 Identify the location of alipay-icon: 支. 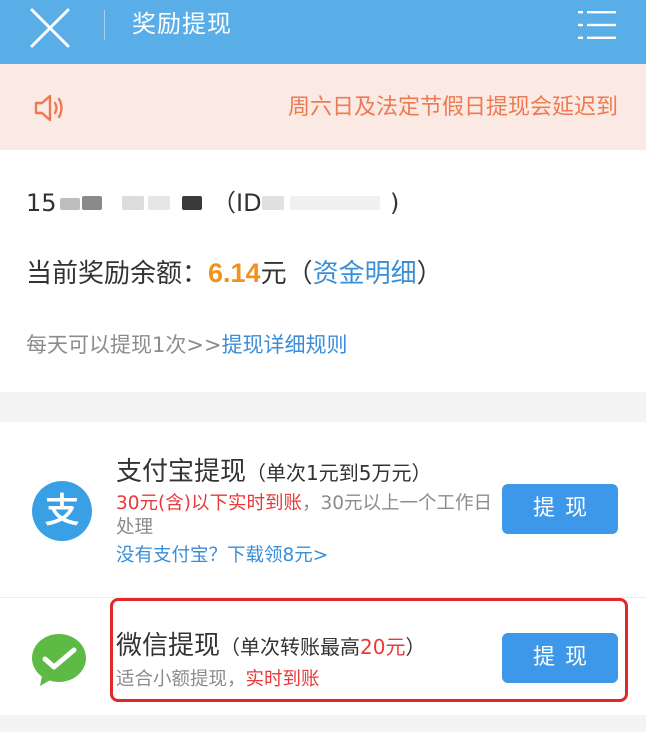
(62, 511).